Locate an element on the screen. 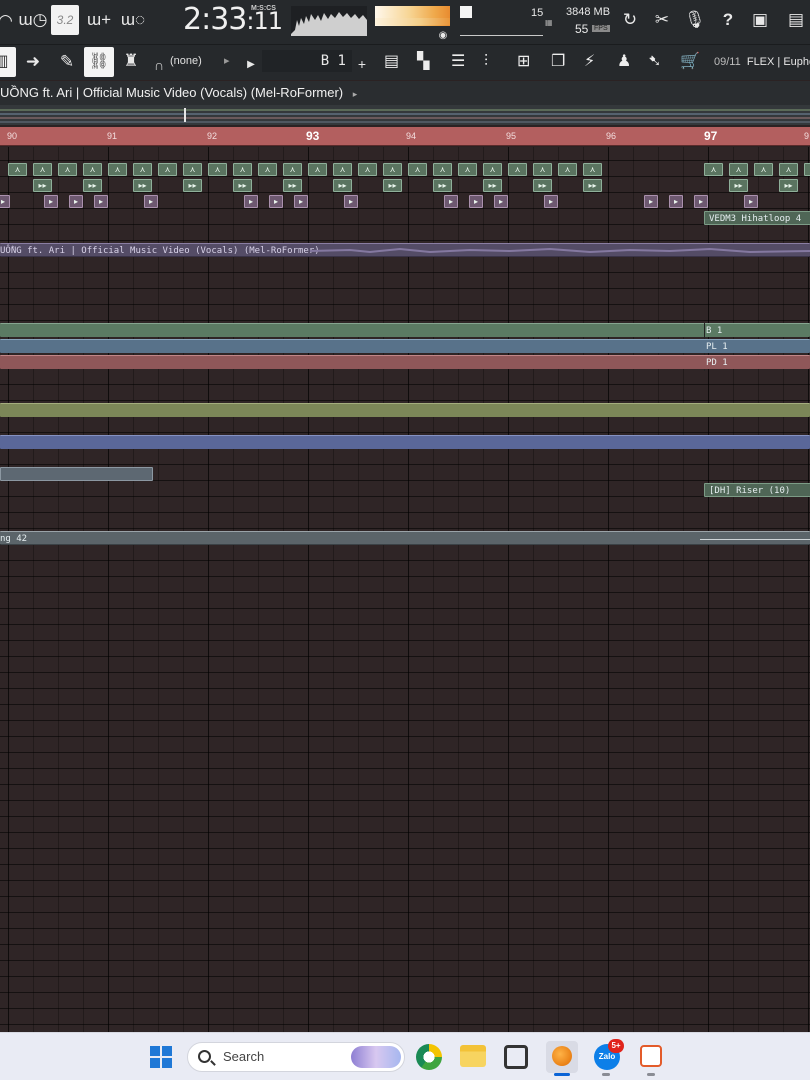 The width and height of the screenshot is (810, 1080). taskbar-search-box: Search is located at coordinates (296, 1057).